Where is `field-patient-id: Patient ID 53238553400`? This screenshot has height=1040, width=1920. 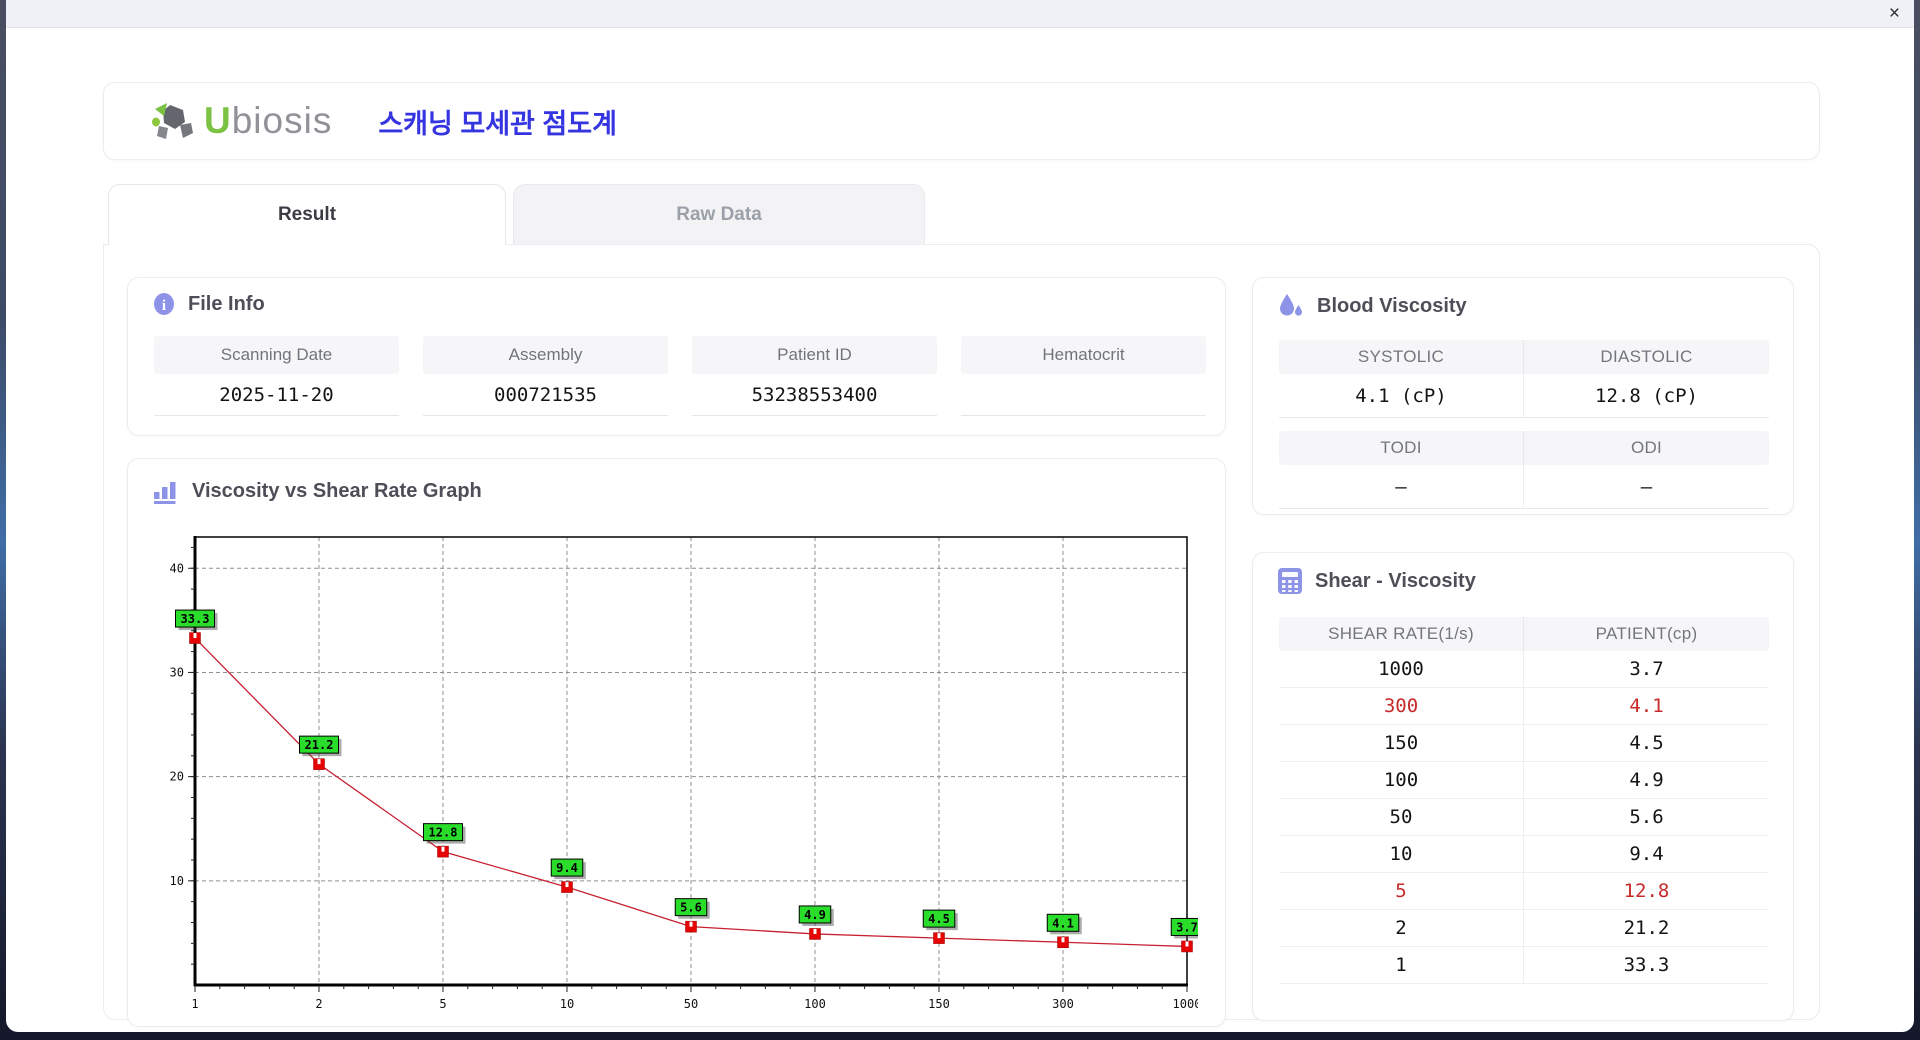 field-patient-id: Patient ID 53238553400 is located at coordinates (814, 376).